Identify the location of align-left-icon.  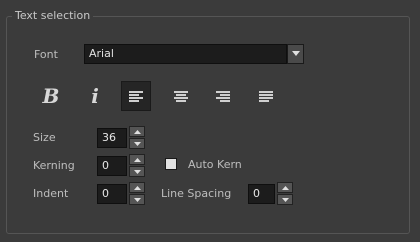
(136, 96).